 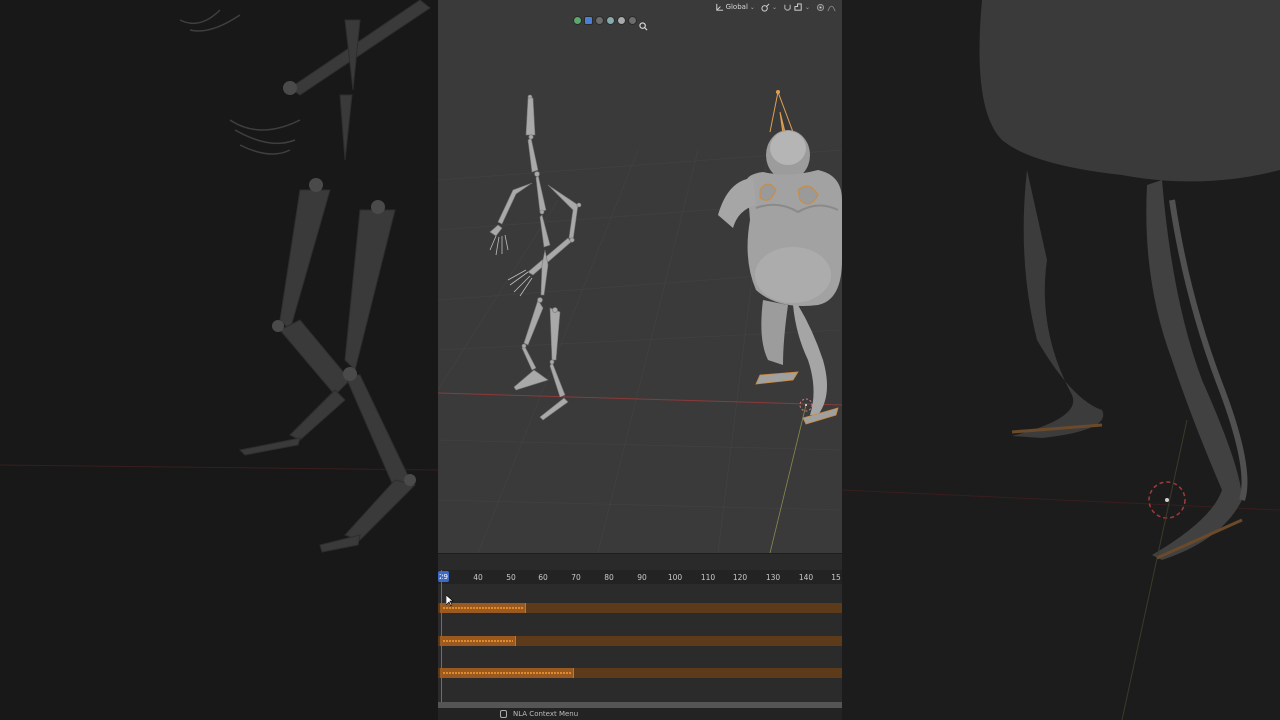 What do you see at coordinates (740, 577) in the screenshot?
I see `tick-label: 120` at bounding box center [740, 577].